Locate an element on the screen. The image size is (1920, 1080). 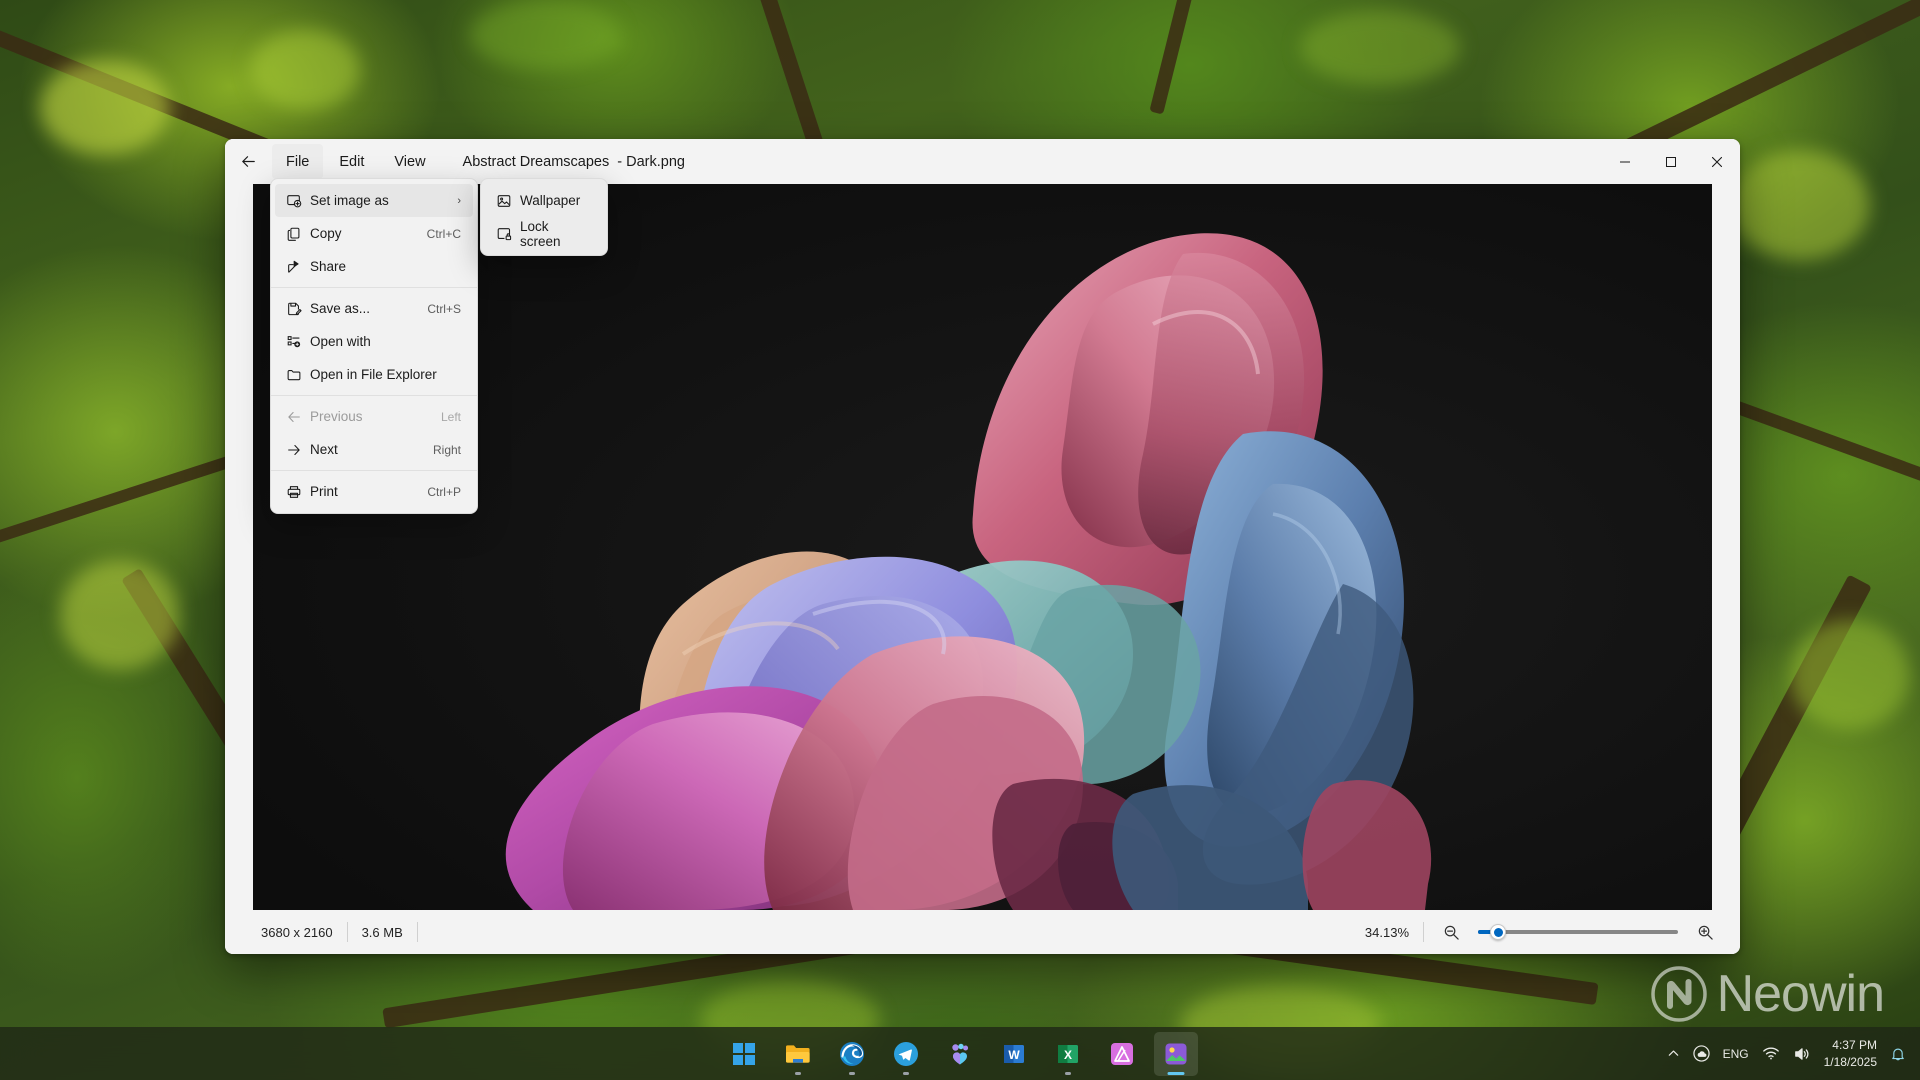
menu-item-print: Print Ctrl+P is located at coordinates (374, 491).